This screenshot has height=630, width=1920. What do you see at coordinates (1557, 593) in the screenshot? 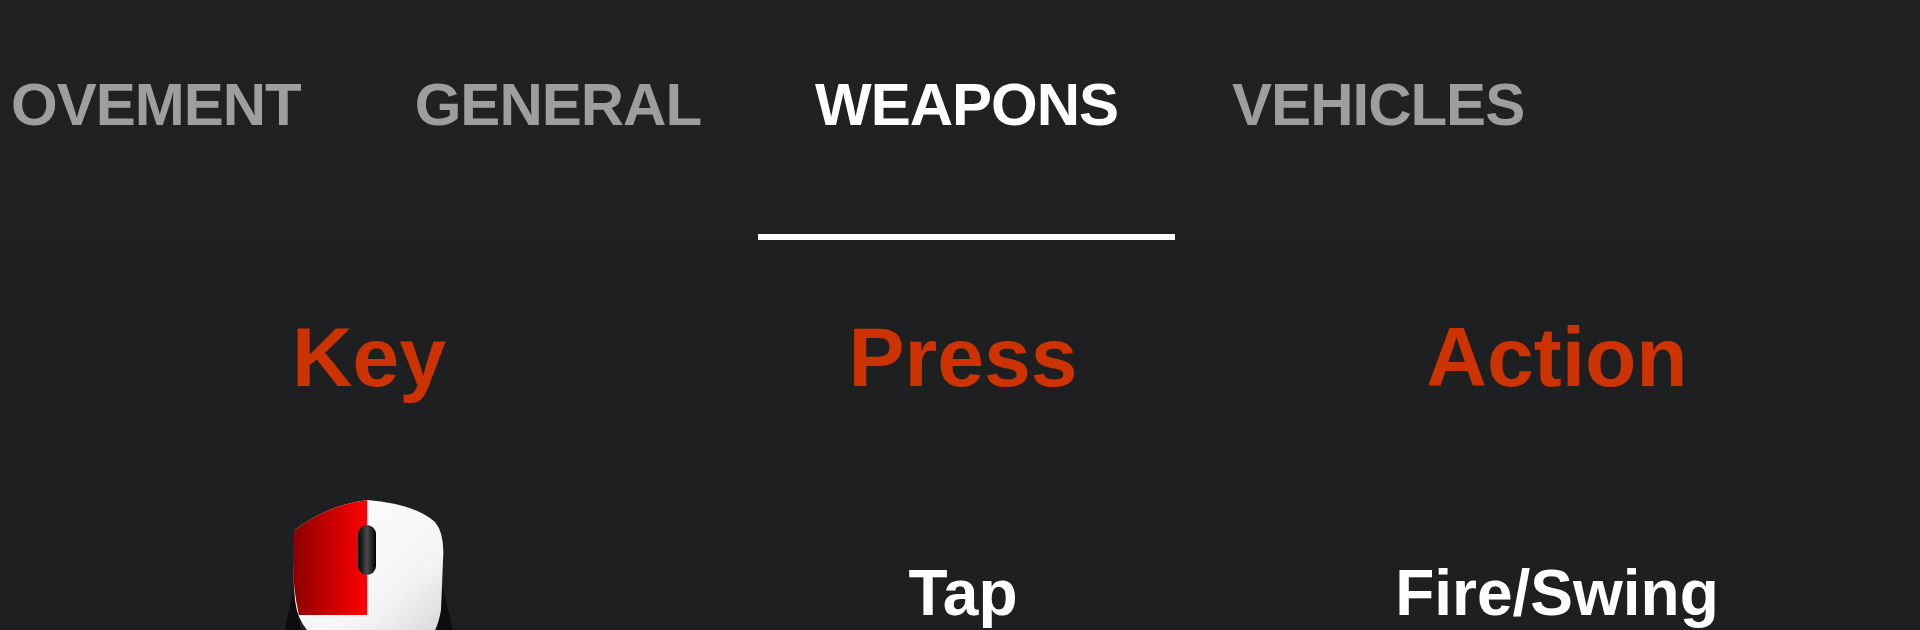
I see `action-cell: Fire/Swing` at bounding box center [1557, 593].